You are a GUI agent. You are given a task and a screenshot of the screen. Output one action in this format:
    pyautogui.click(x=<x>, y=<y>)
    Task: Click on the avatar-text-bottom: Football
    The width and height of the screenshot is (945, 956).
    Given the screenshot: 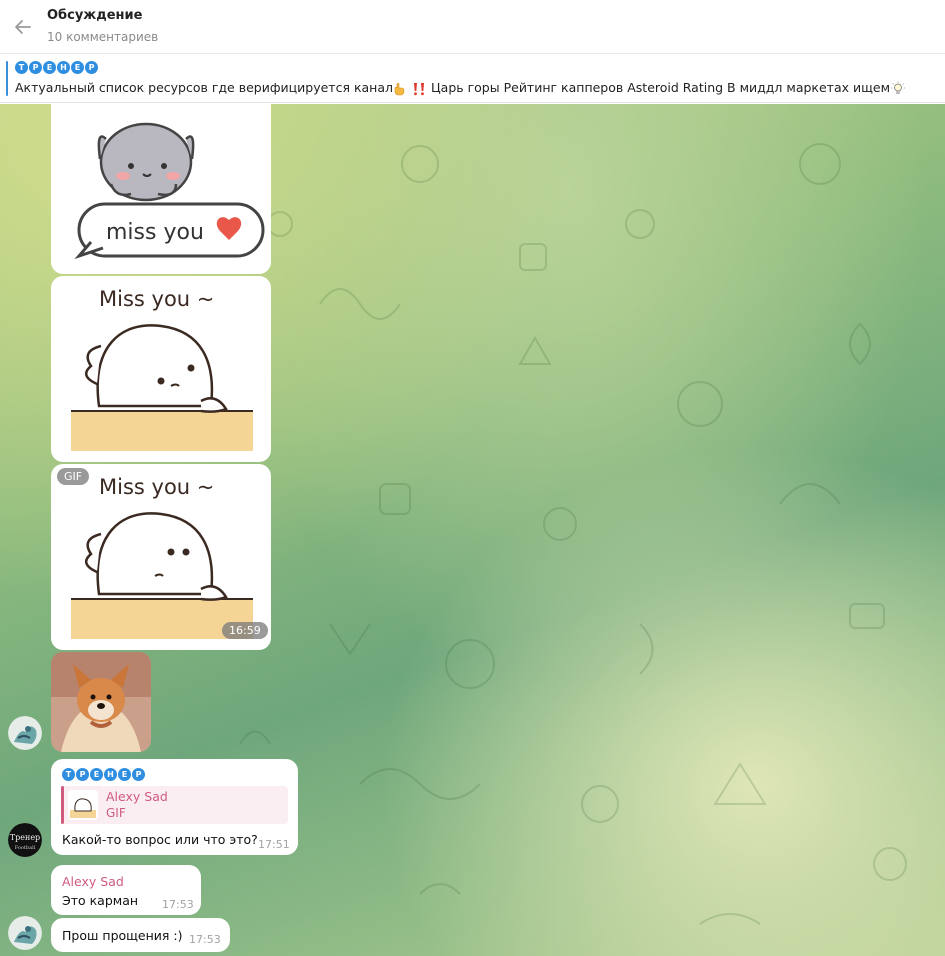 What is the action you would take?
    pyautogui.click(x=25, y=848)
    